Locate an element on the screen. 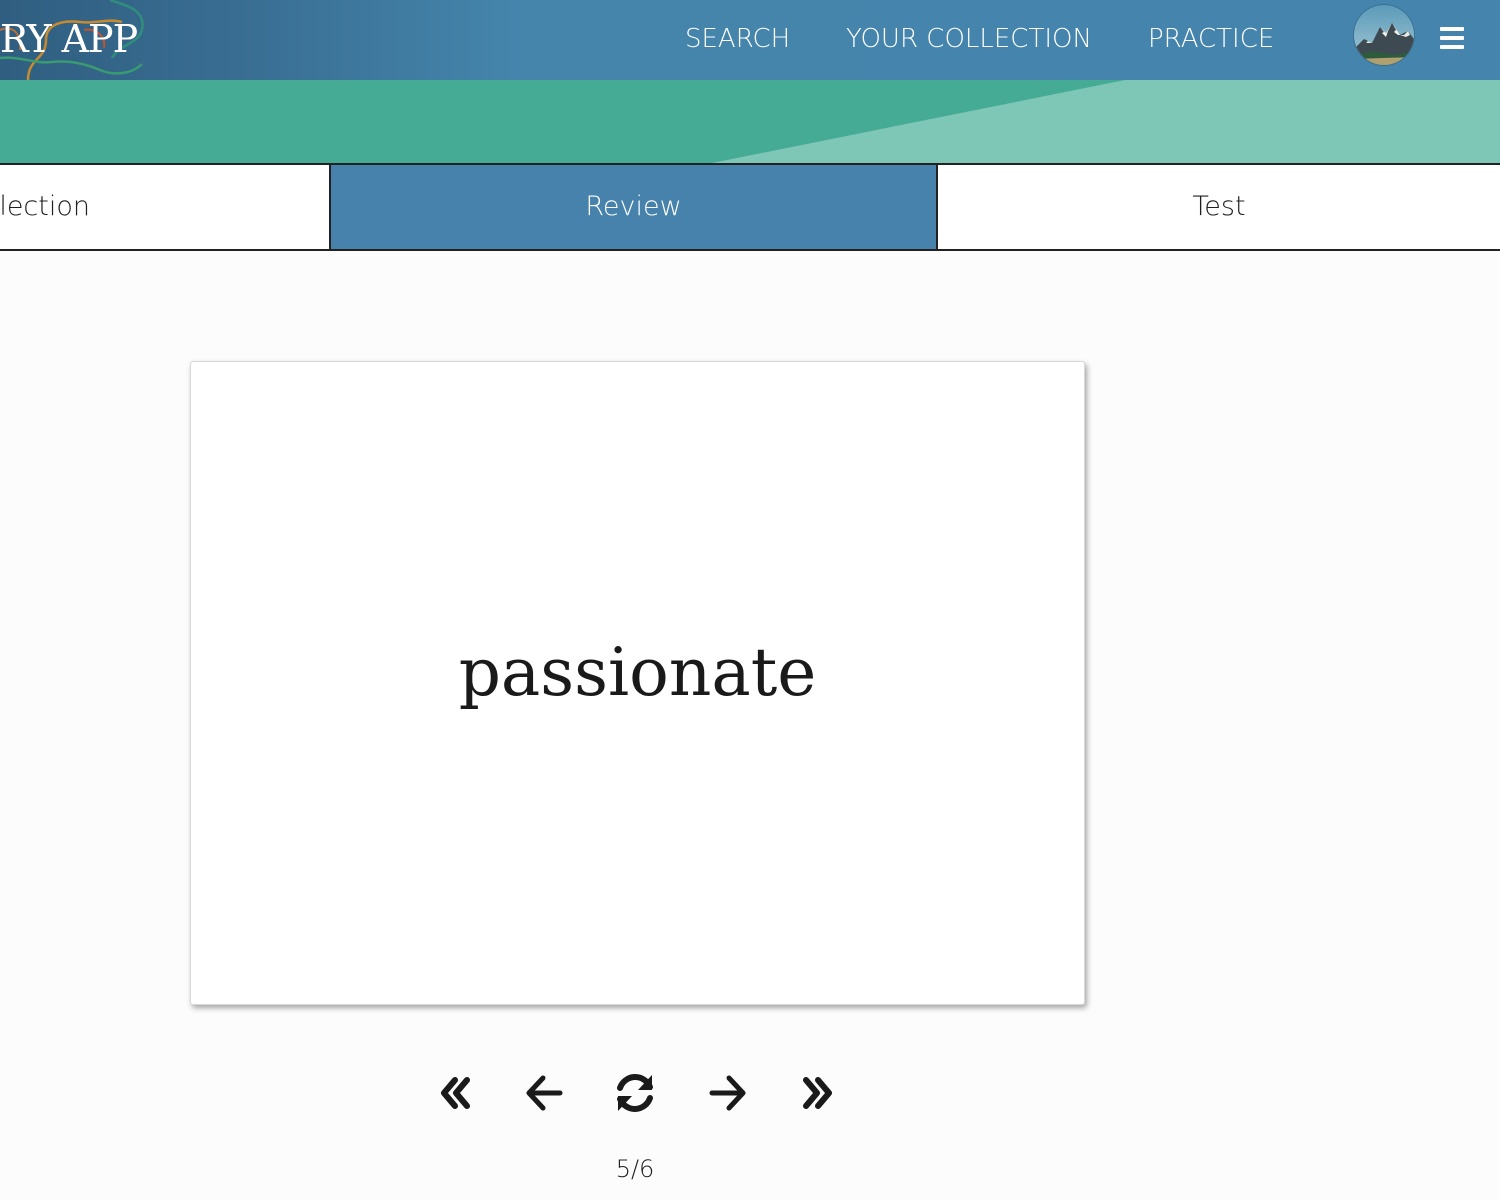  tab-test: Test is located at coordinates (1219, 207).